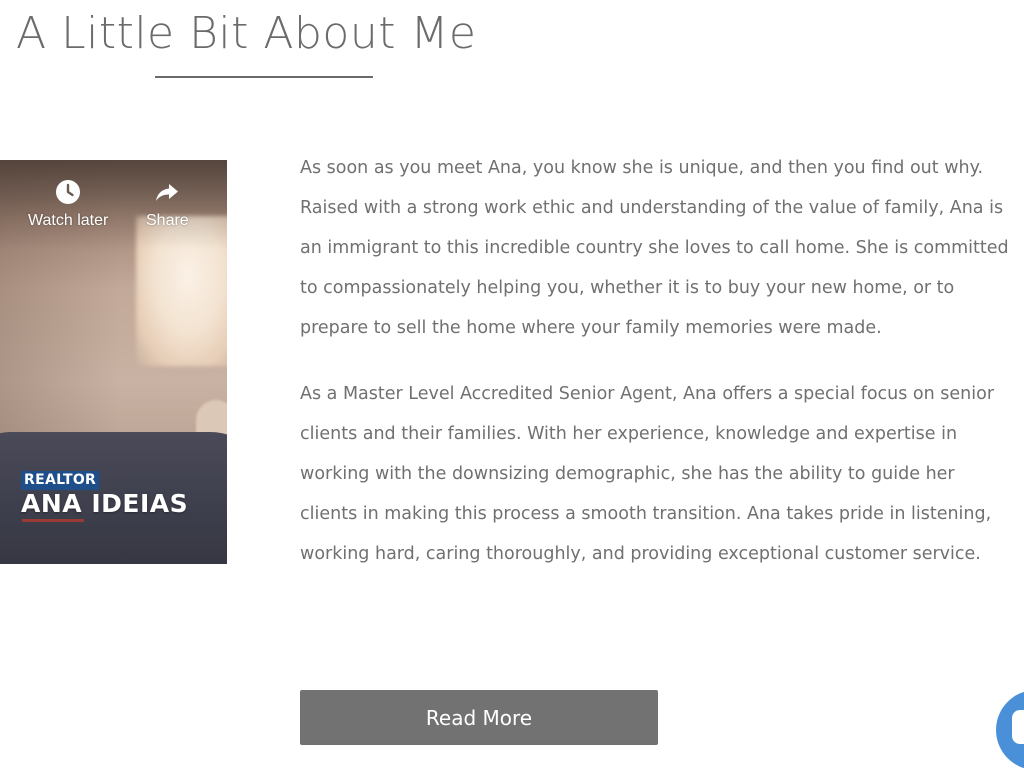 This screenshot has width=1024, height=768. What do you see at coordinates (167, 220) in the screenshot?
I see `share-label: Share` at bounding box center [167, 220].